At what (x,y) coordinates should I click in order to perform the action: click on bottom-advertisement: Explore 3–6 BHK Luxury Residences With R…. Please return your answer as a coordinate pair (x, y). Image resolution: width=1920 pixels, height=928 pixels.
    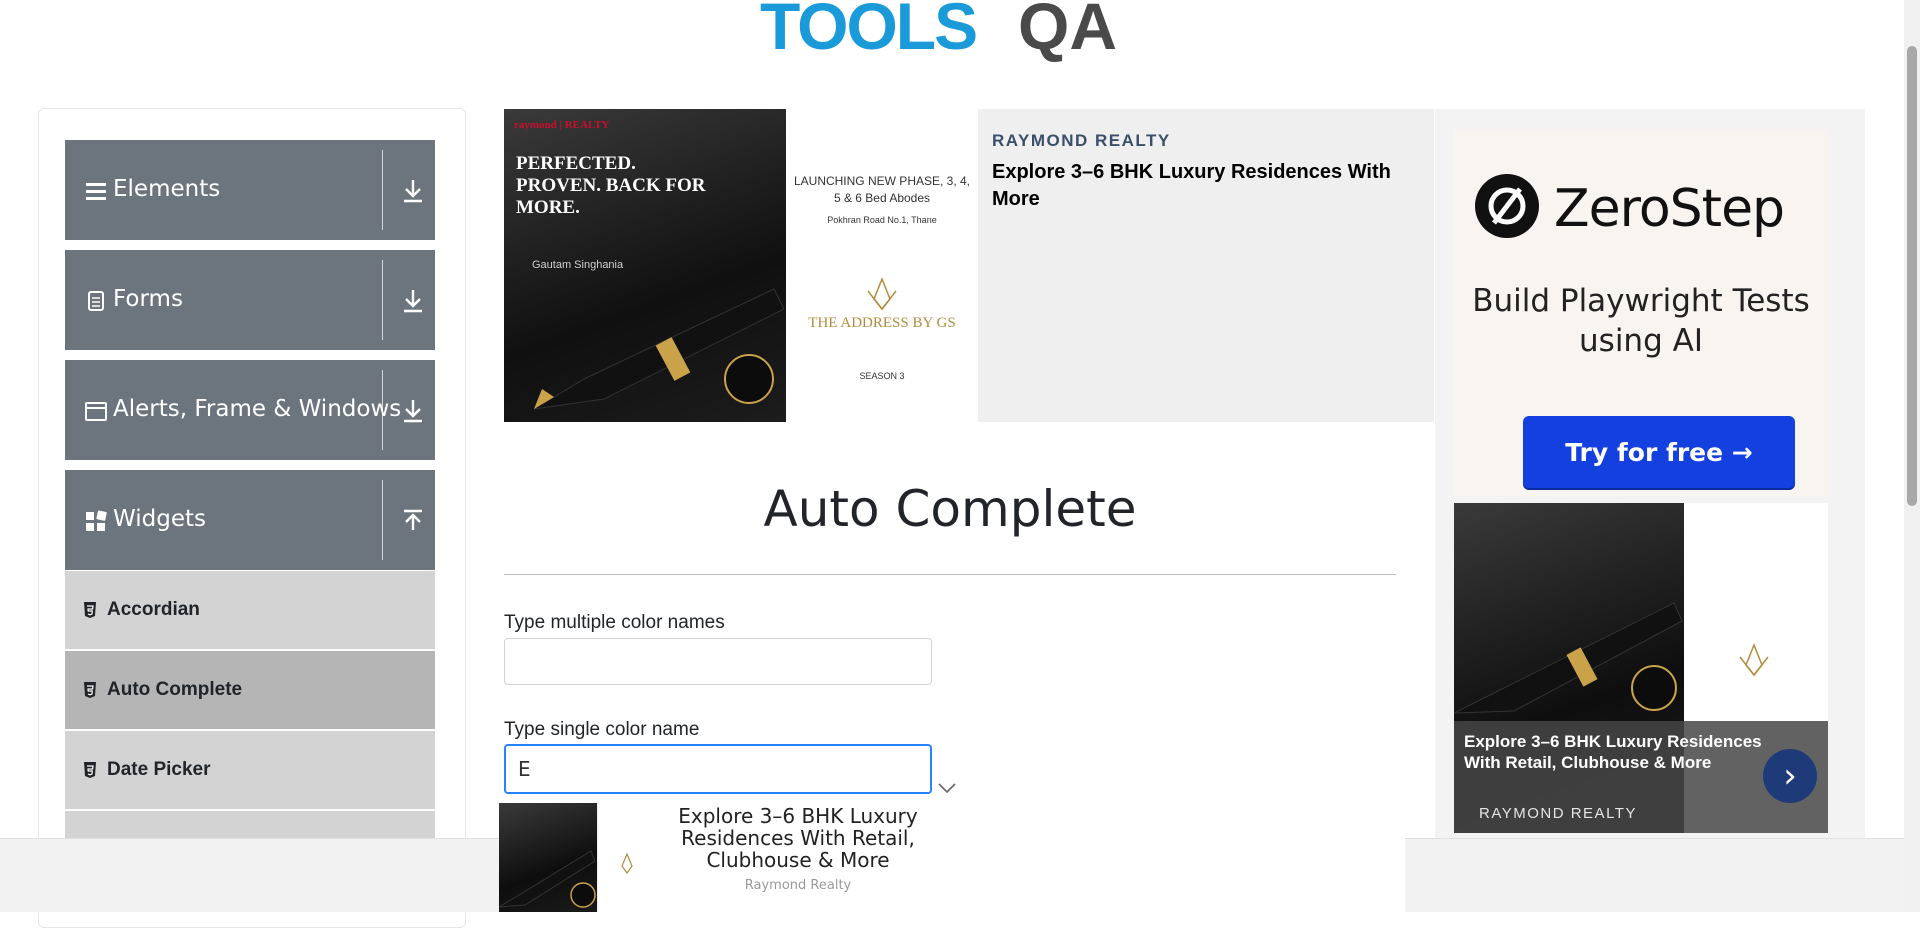
    Looking at the image, I should click on (952, 857).